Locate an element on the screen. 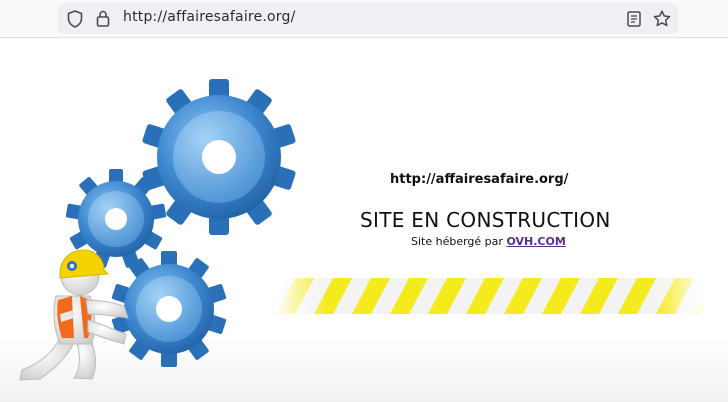  lock-icon is located at coordinates (103, 18).